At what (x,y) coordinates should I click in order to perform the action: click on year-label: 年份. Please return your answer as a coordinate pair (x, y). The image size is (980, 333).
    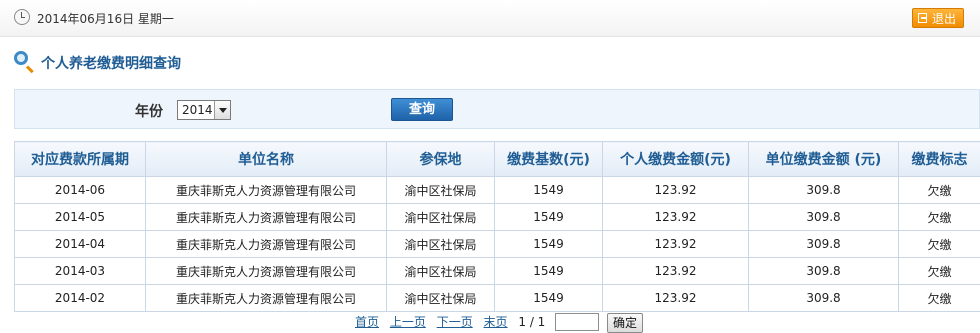
    Looking at the image, I should click on (149, 111).